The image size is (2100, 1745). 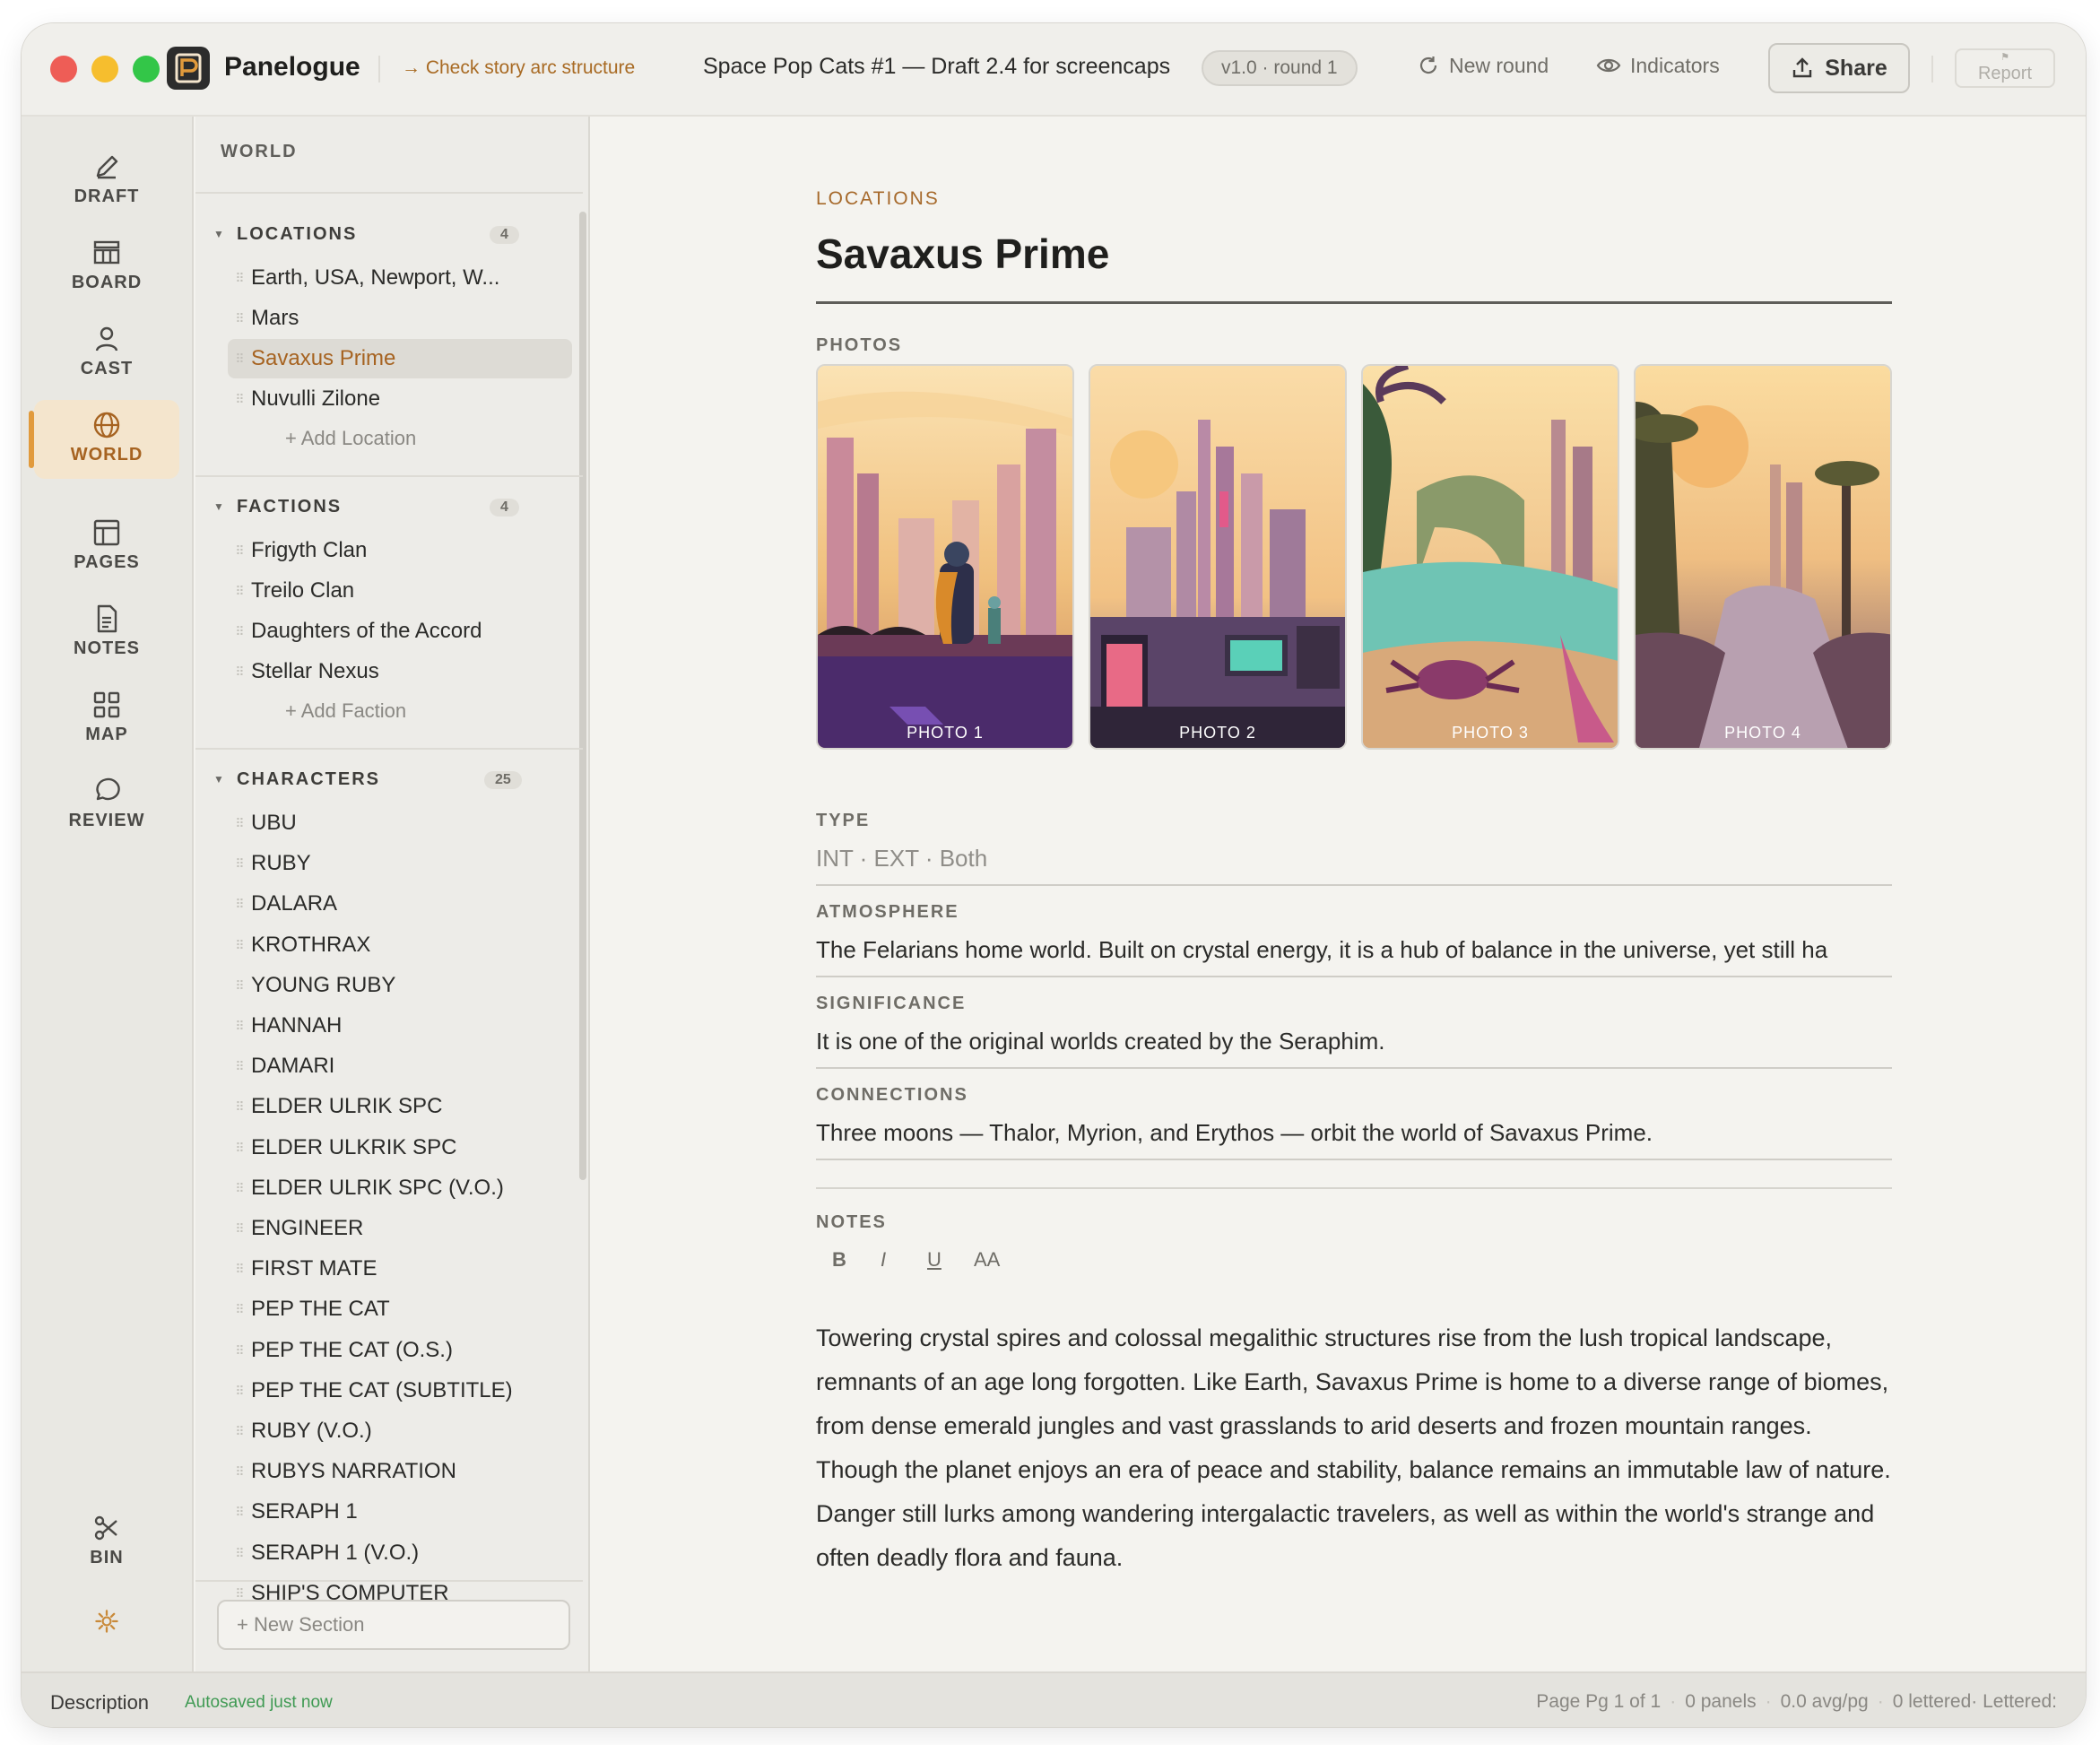 What do you see at coordinates (400, 672) in the screenshot?
I see `faction-item: ⠿ Stellar Nexus` at bounding box center [400, 672].